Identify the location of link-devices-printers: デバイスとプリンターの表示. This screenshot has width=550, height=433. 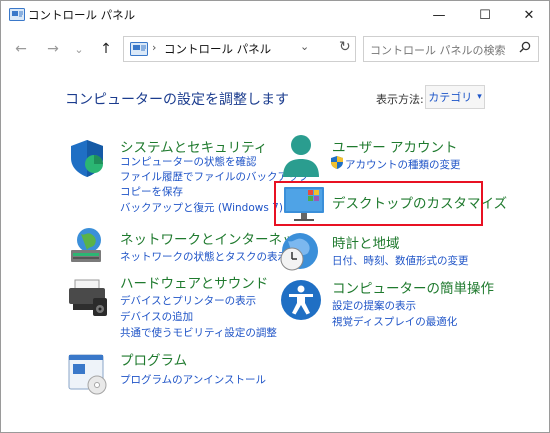
(188, 300).